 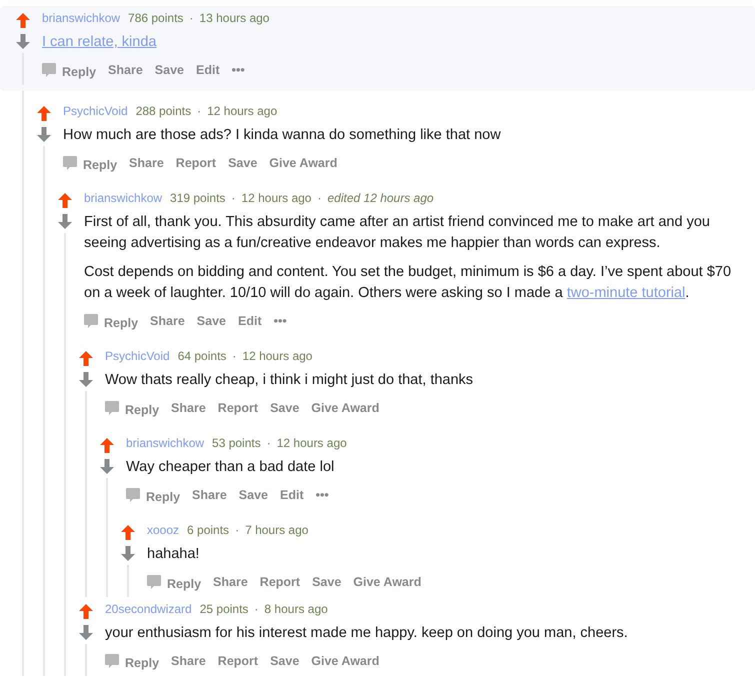 What do you see at coordinates (367, 633) in the screenshot?
I see `comment-text: your enthusiasm for his interest made me happy. keep on doing you man, cheers.` at bounding box center [367, 633].